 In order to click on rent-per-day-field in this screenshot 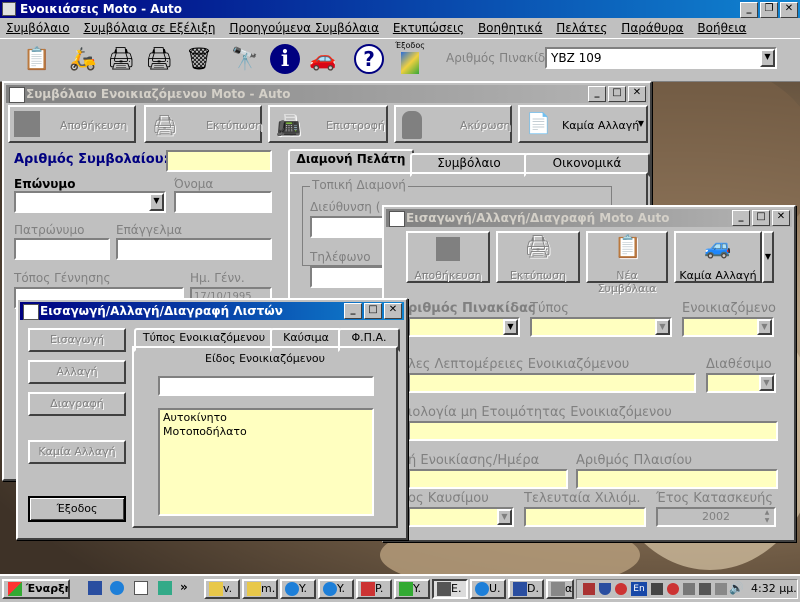, I will do `click(488, 479)`.